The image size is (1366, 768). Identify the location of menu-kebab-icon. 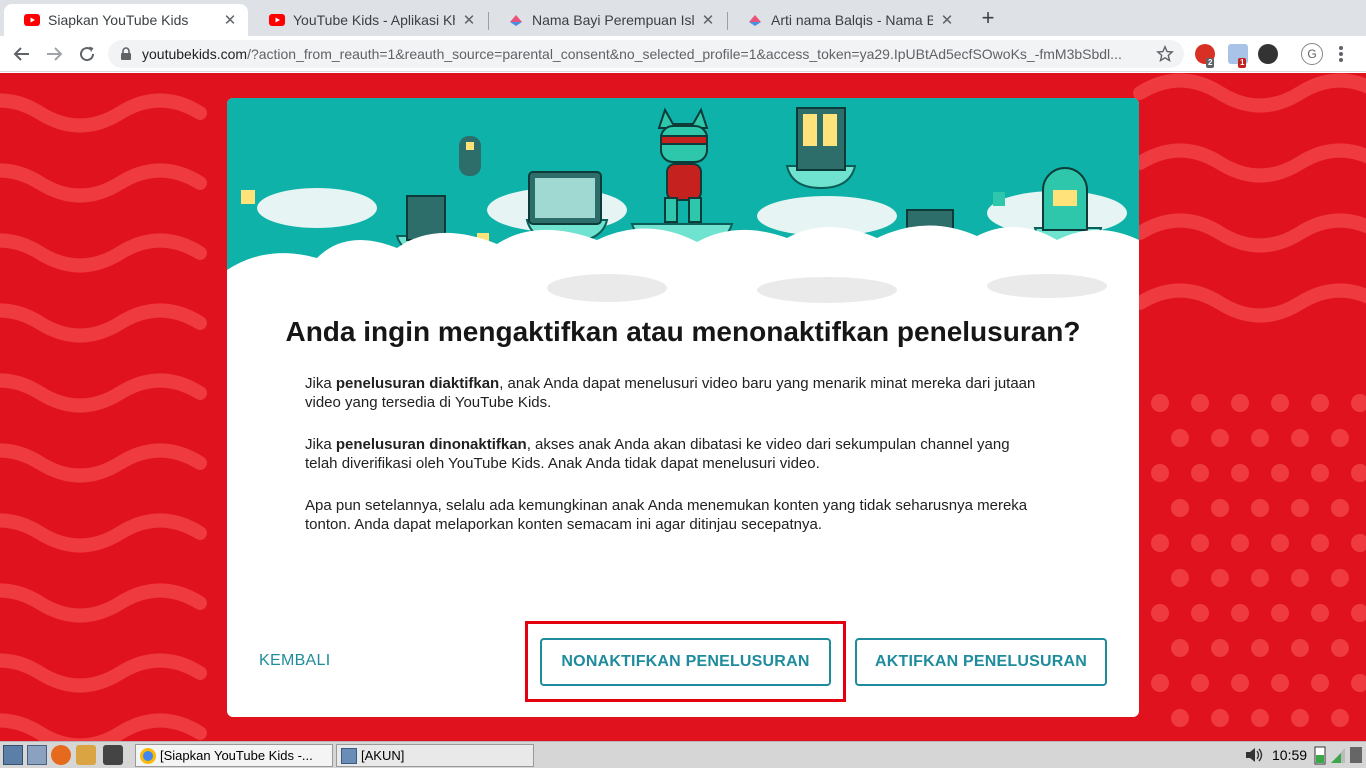
(1341, 54).